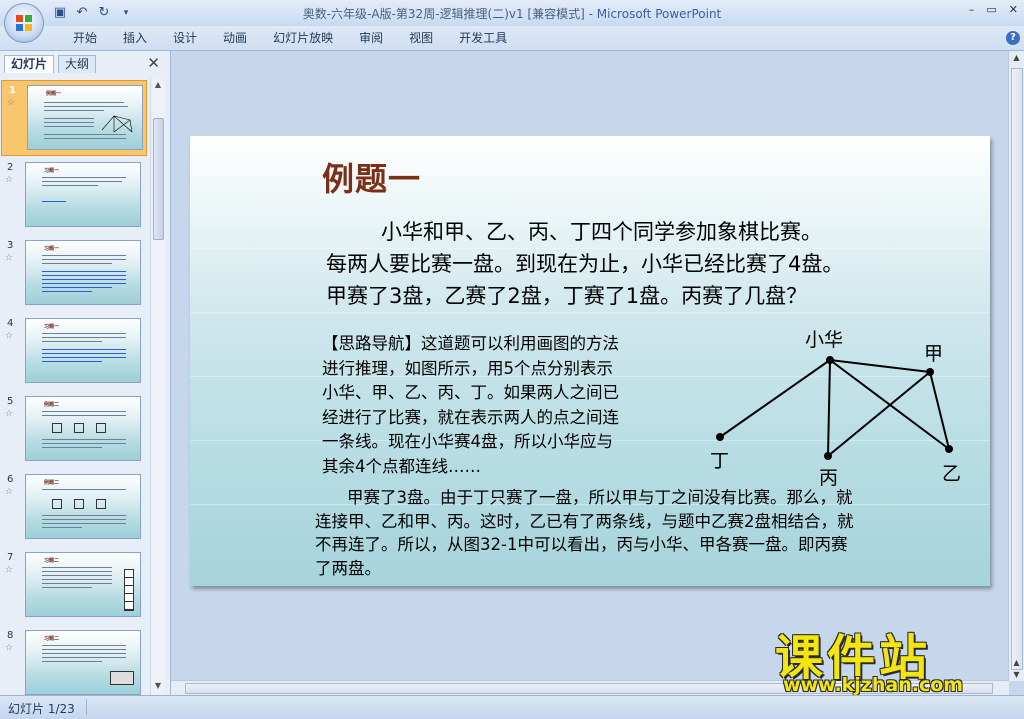 The height and width of the screenshot is (719, 1024). I want to click on match-diagram: 小华 甲 乙 丙 丁, so click(846, 407).